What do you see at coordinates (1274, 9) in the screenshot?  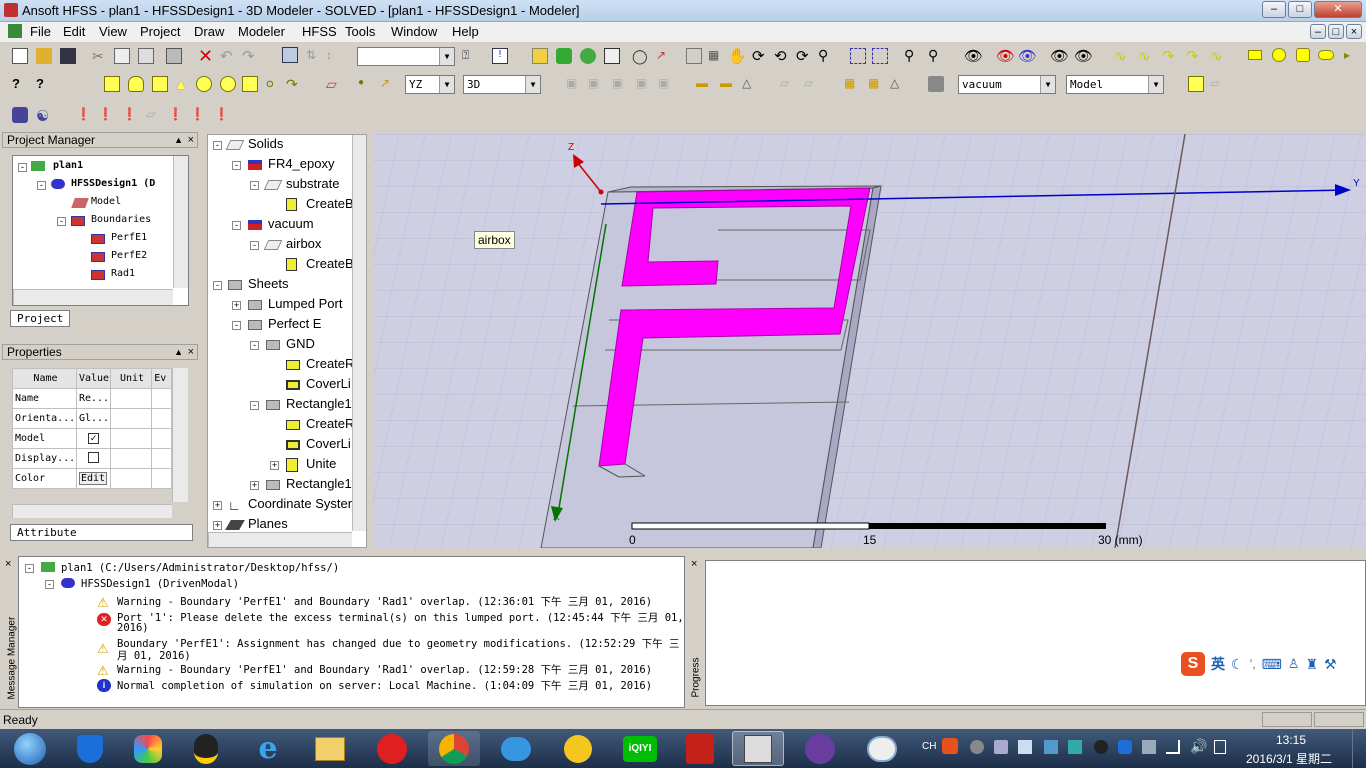 I see `minimize-button: –` at bounding box center [1274, 9].